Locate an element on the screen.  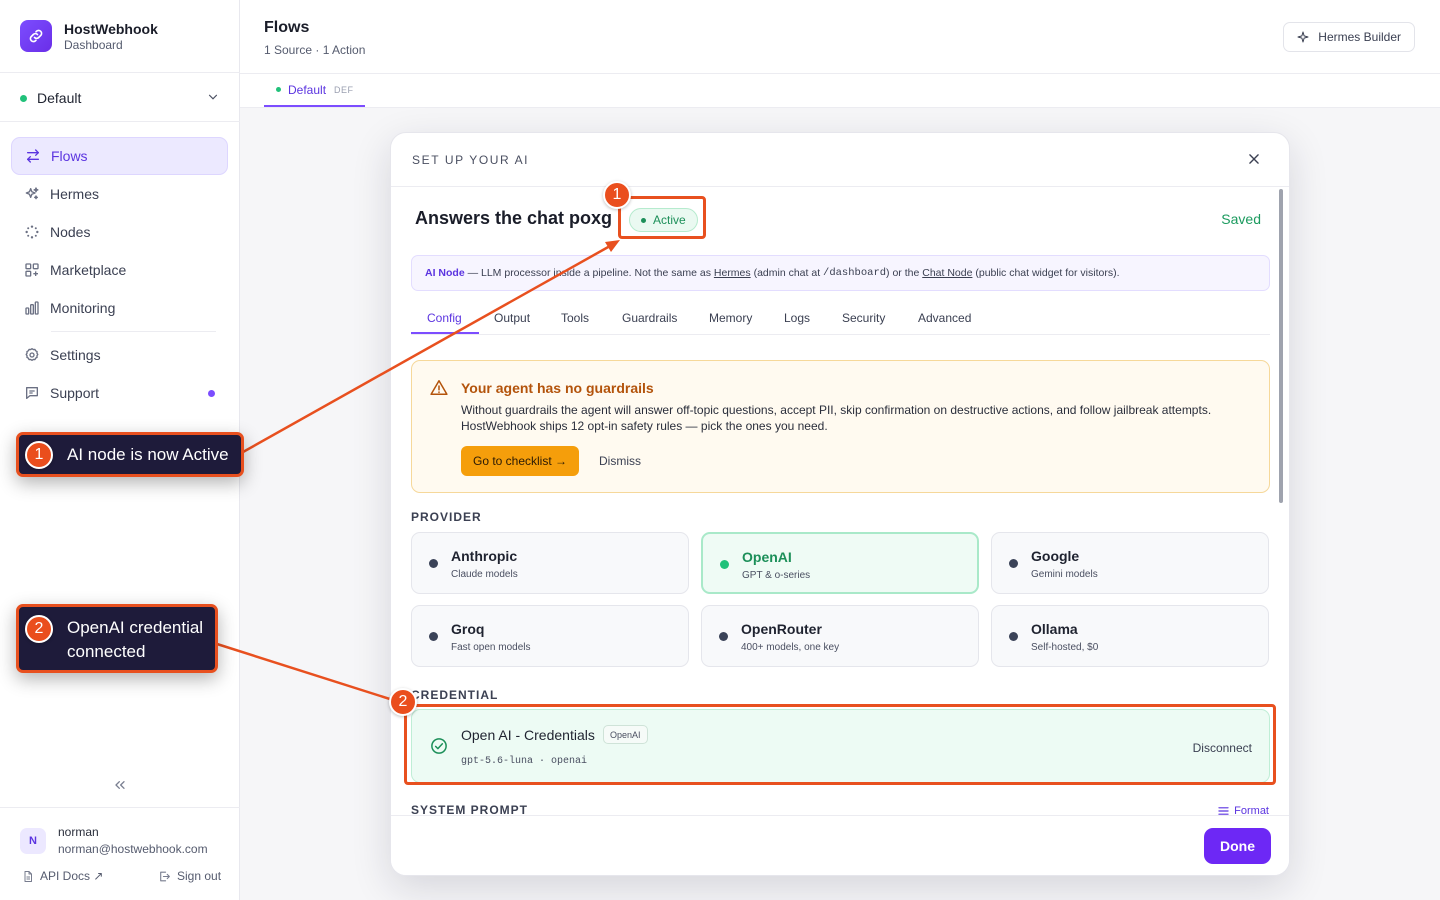
link-icon is located at coordinates (36, 36).